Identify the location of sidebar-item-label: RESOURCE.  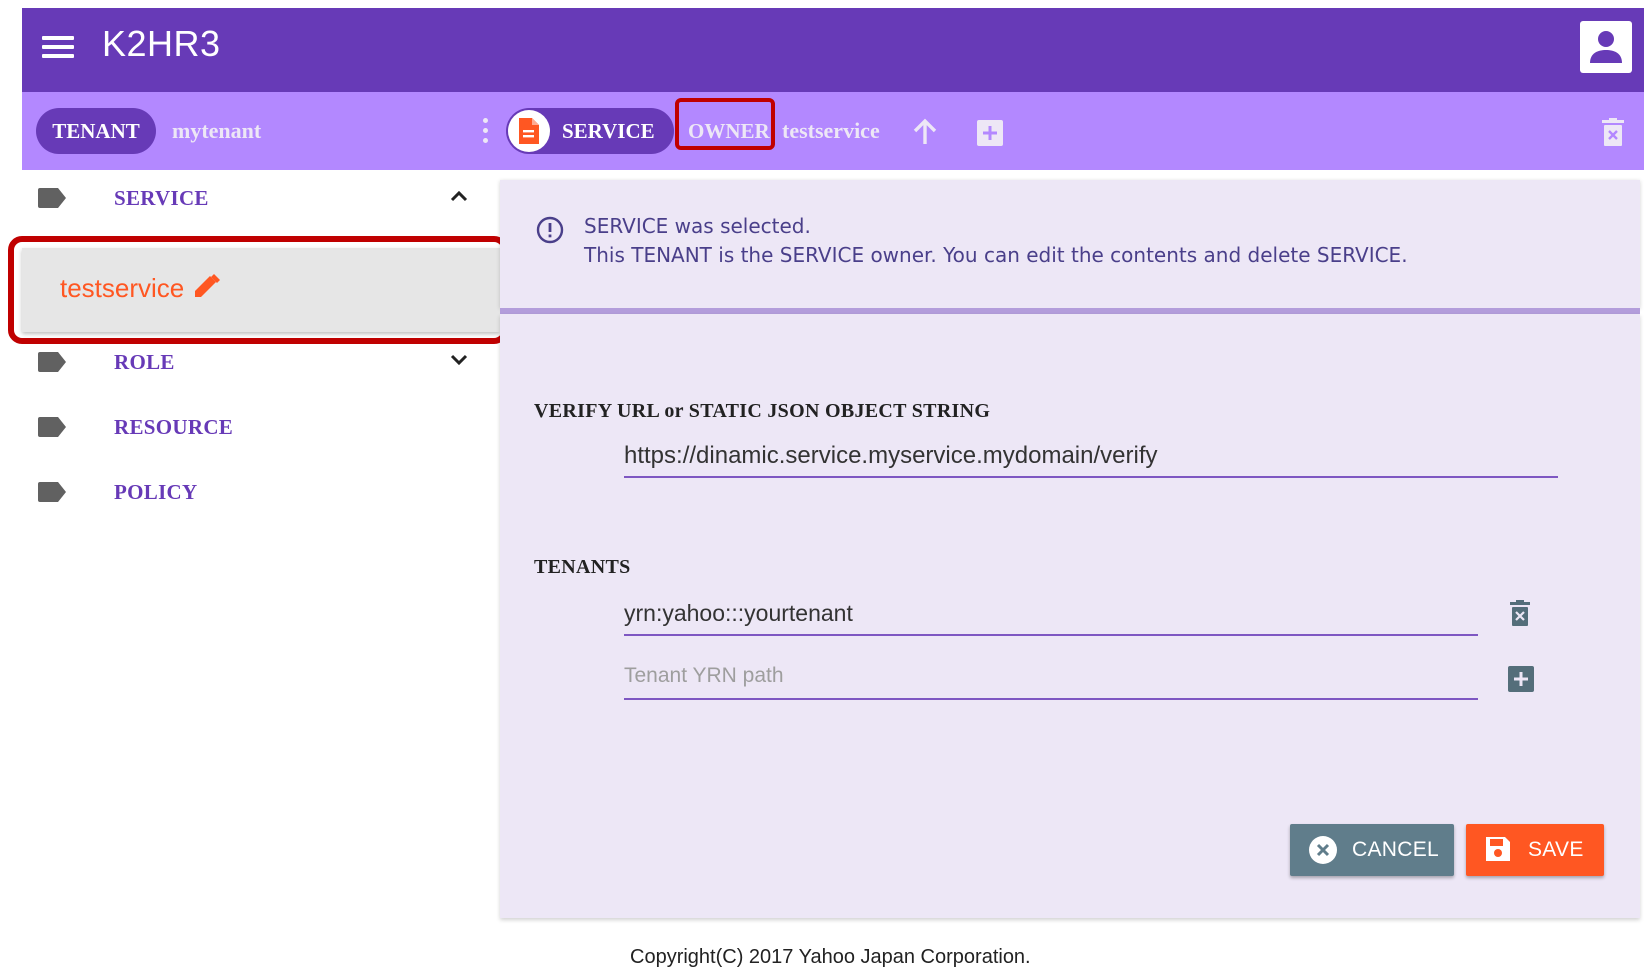
(174, 427).